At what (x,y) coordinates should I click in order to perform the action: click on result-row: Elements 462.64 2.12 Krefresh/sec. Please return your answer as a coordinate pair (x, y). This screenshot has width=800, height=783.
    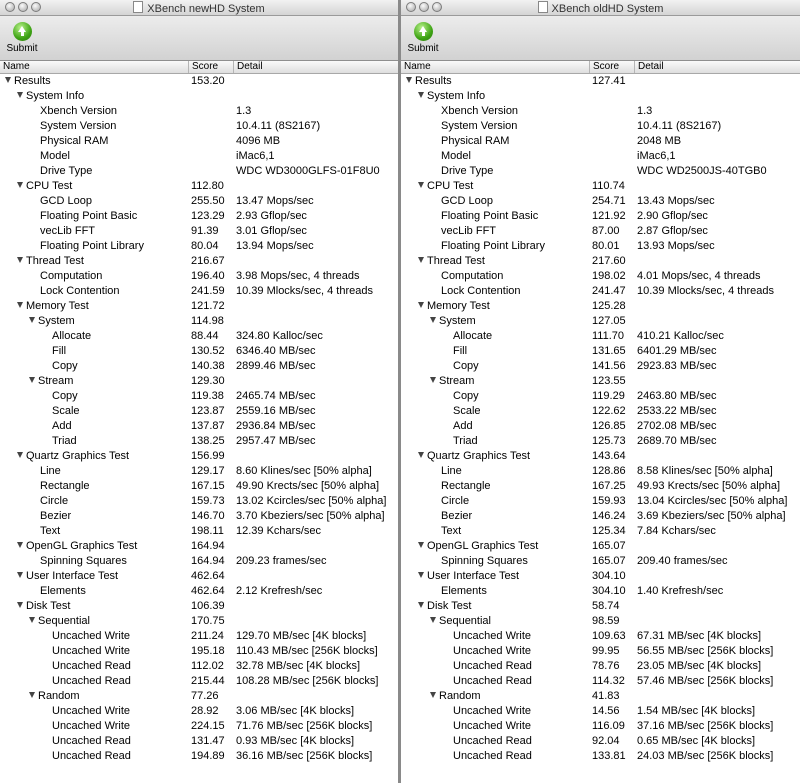
    Looking at the image, I should click on (199, 591).